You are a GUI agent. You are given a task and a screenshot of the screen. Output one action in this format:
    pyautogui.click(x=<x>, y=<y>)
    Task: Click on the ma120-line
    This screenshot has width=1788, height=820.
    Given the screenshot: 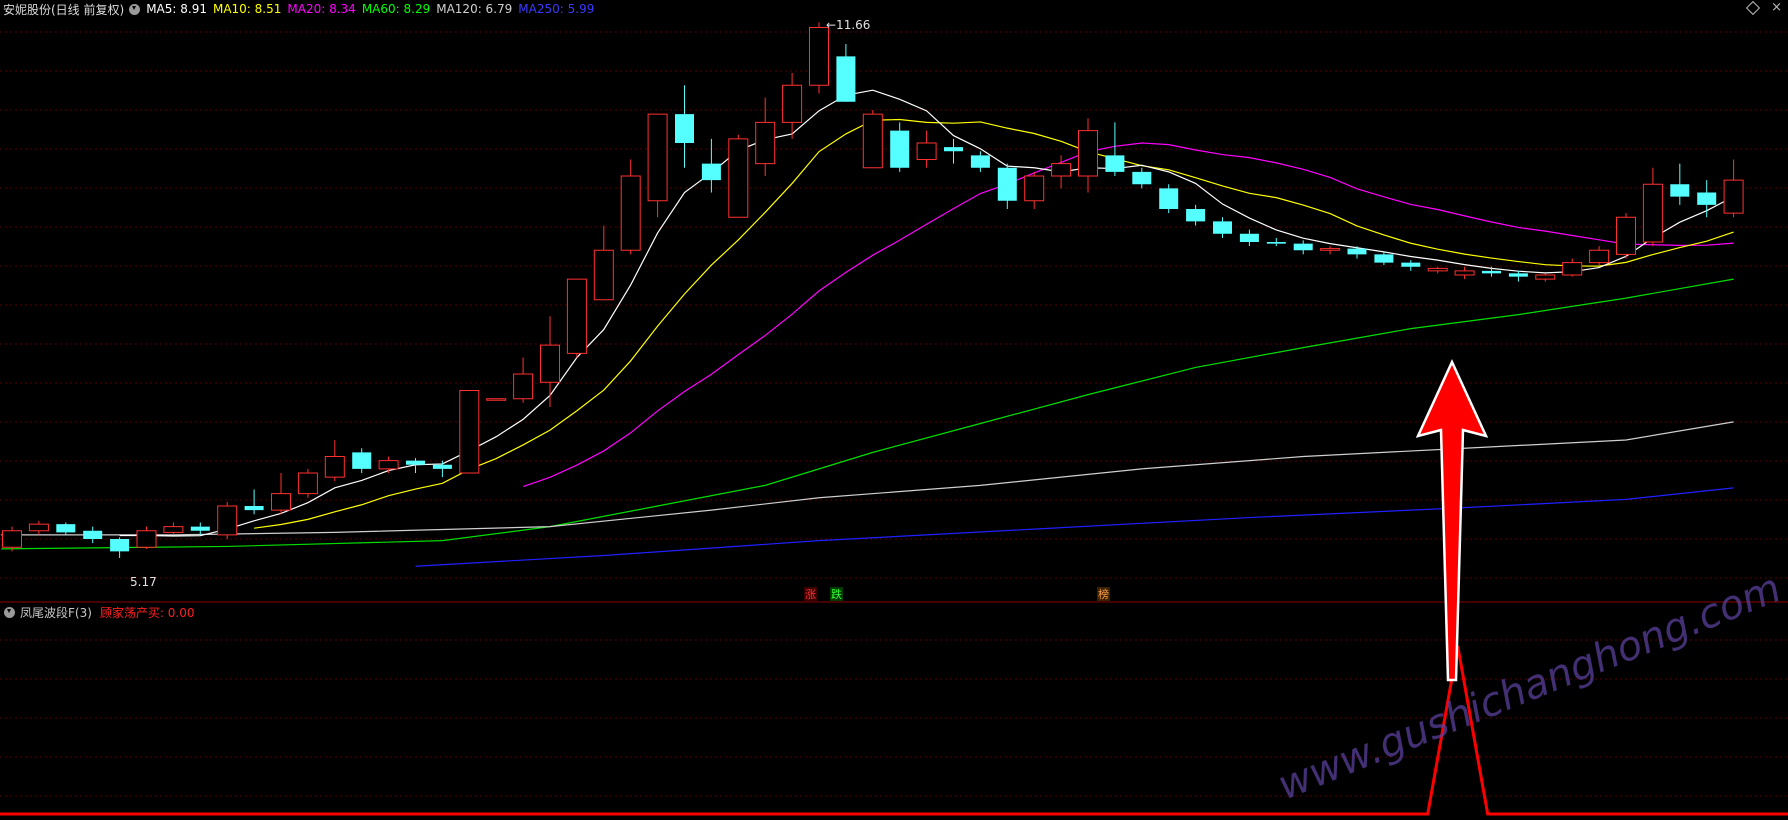 What is the action you would take?
    pyautogui.click(x=867, y=478)
    